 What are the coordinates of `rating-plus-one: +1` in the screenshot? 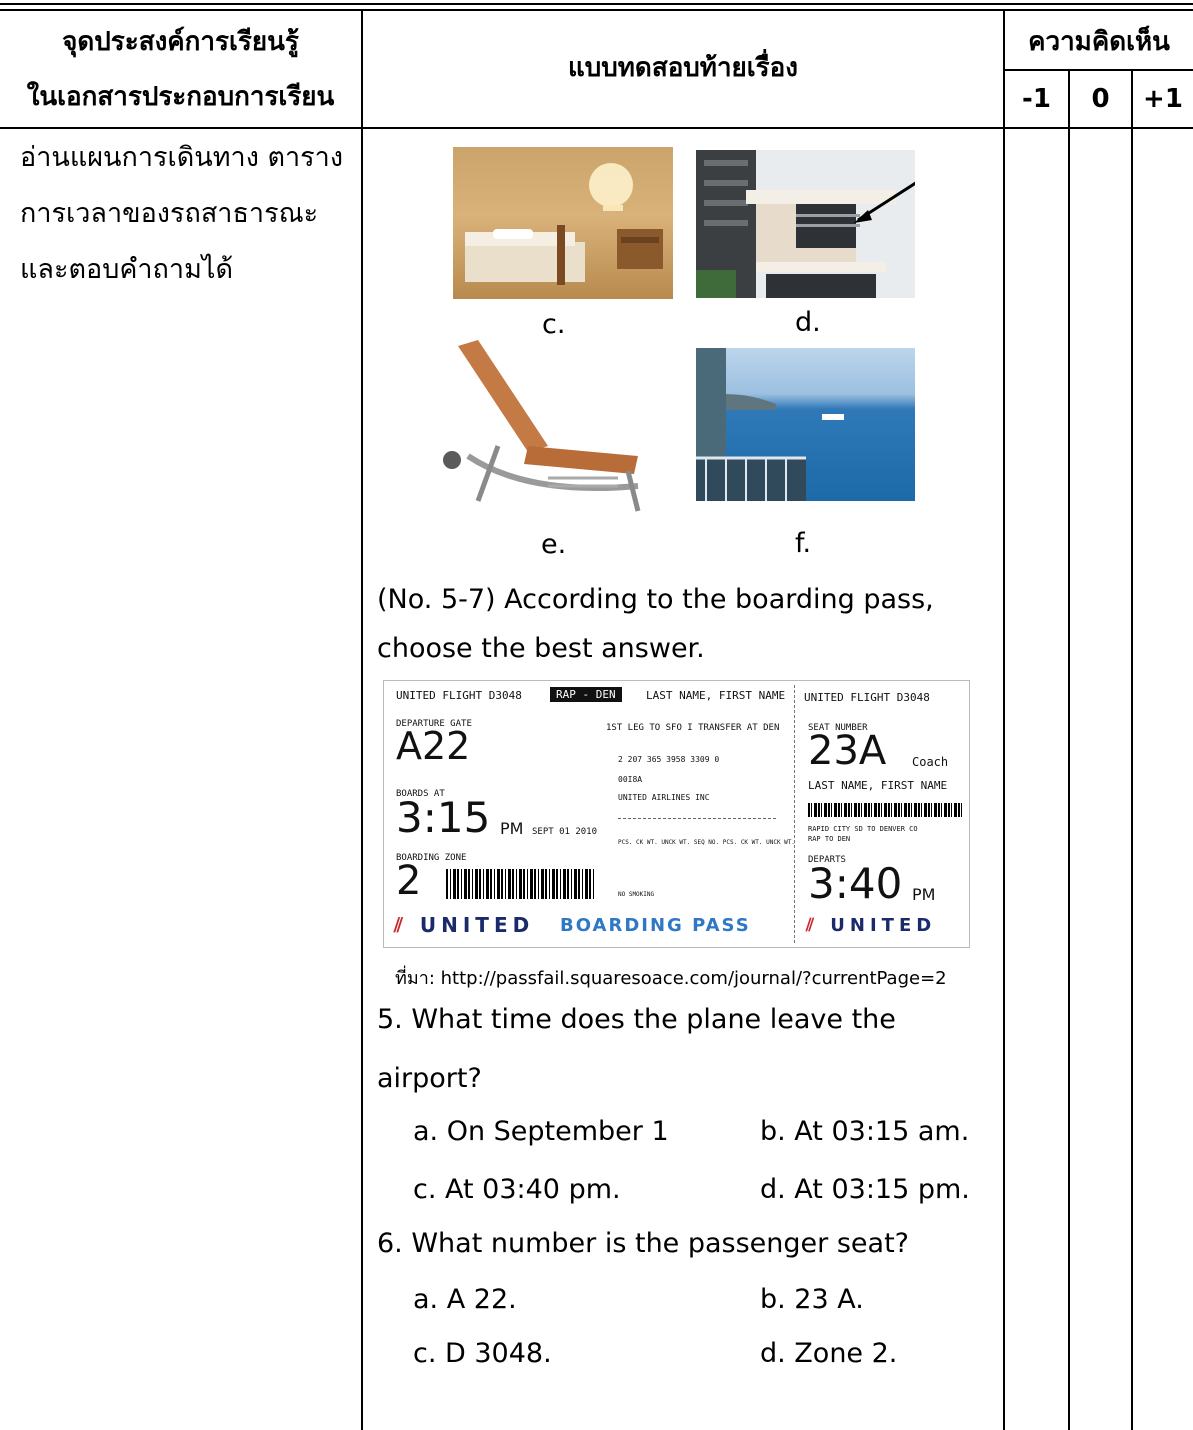 It's located at (1163, 99).